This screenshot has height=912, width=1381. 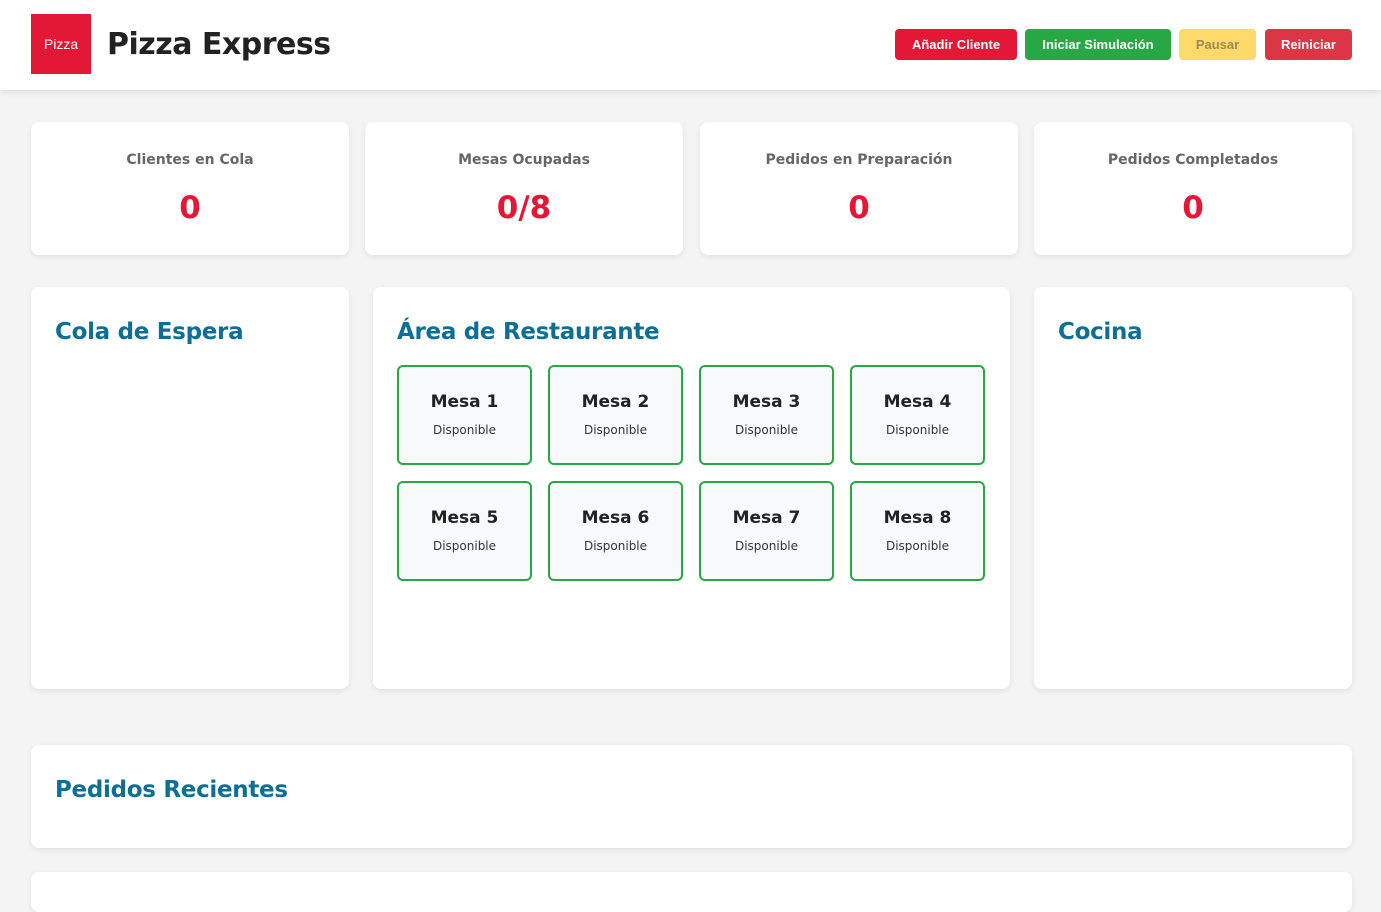 I want to click on stat-card-completed: Pedidos Completados 0, so click(x=1193, y=188).